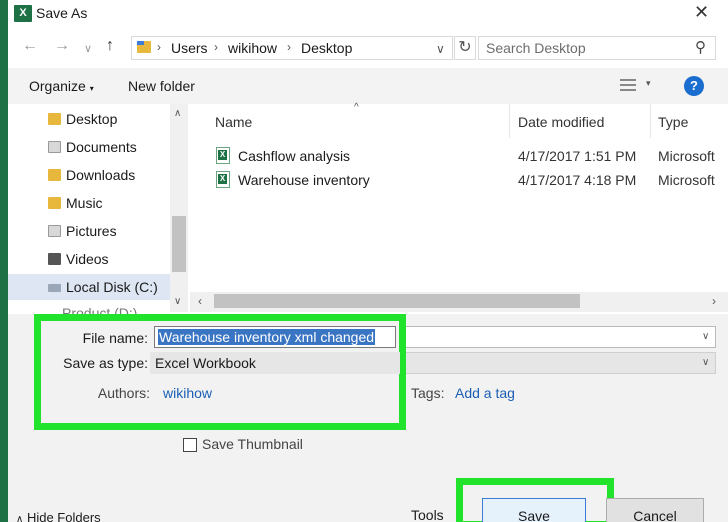 The image size is (728, 522). Describe the element at coordinates (54, 147) in the screenshot. I see `documents-folder-icon` at that location.